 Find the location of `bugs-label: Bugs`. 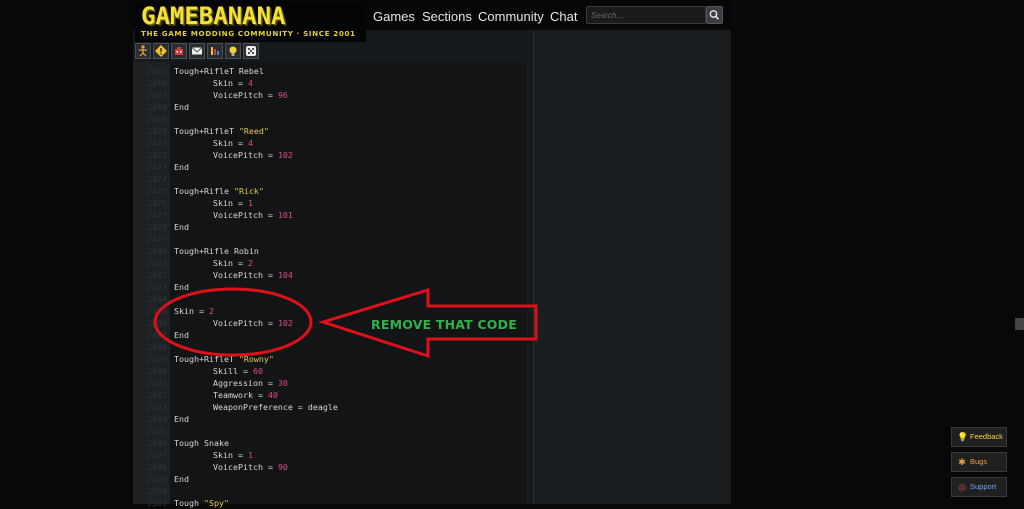

bugs-label: Bugs is located at coordinates (979, 461).